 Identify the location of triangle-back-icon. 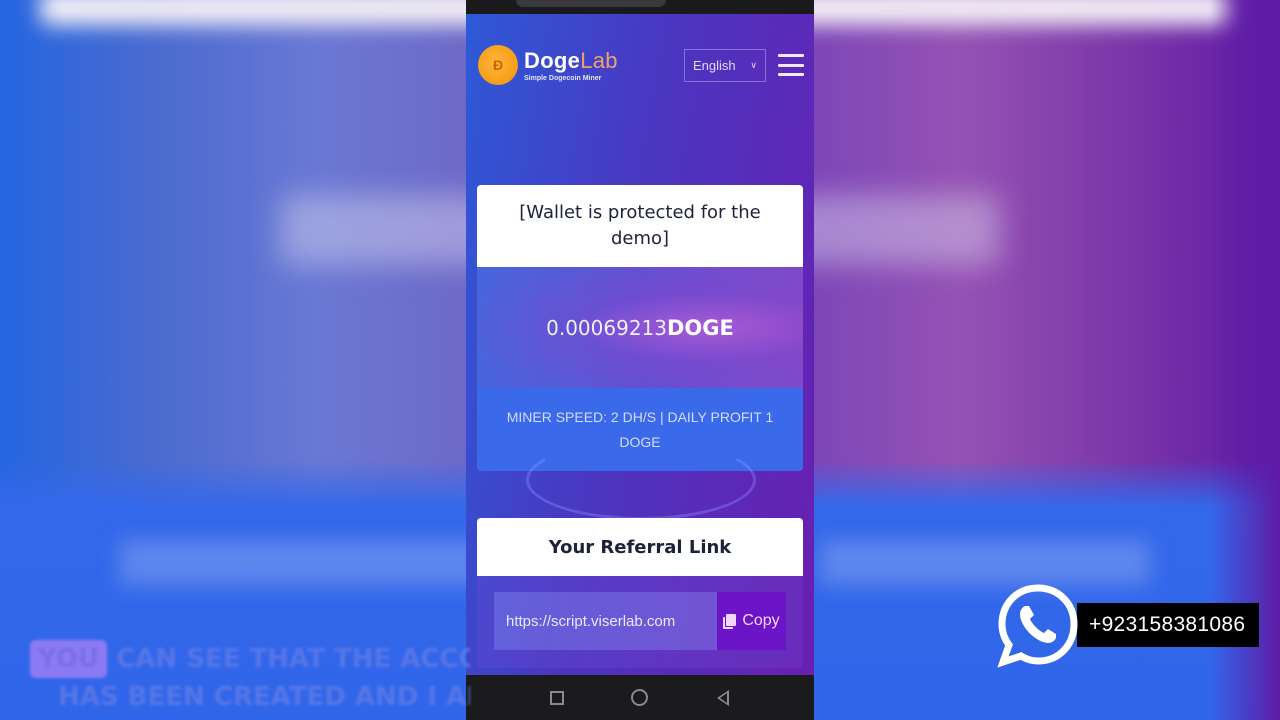
(722, 697).